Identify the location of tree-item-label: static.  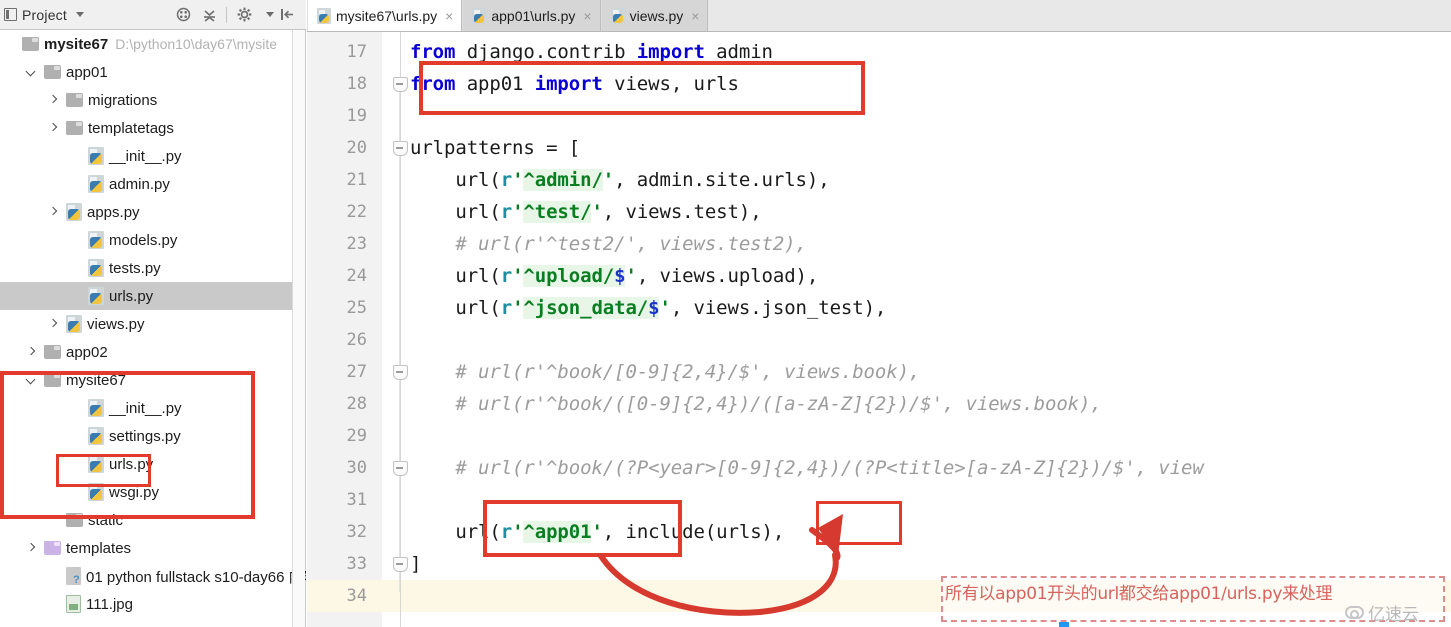
(106, 520).